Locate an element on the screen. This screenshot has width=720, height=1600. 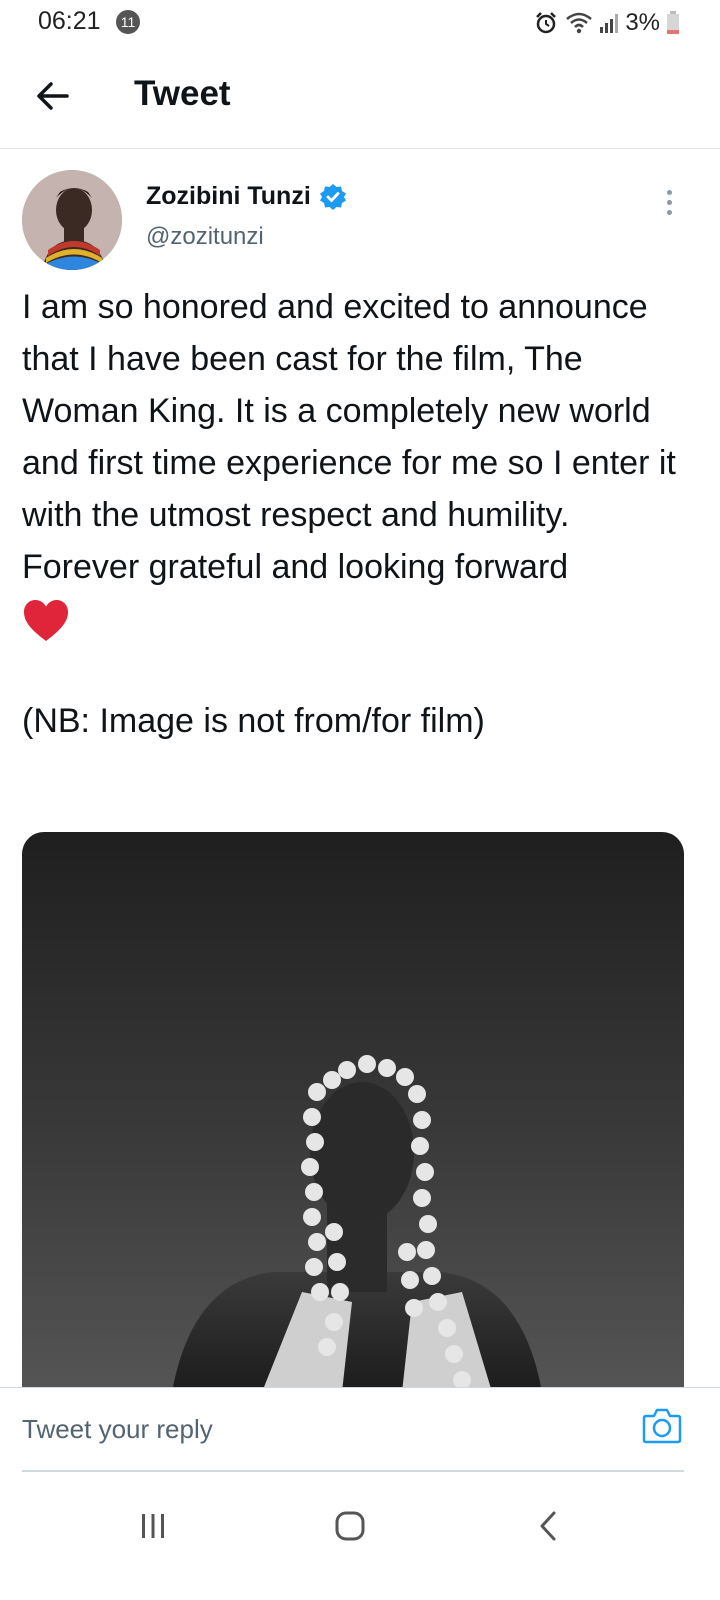
nav-back-icon is located at coordinates (548, 1526).